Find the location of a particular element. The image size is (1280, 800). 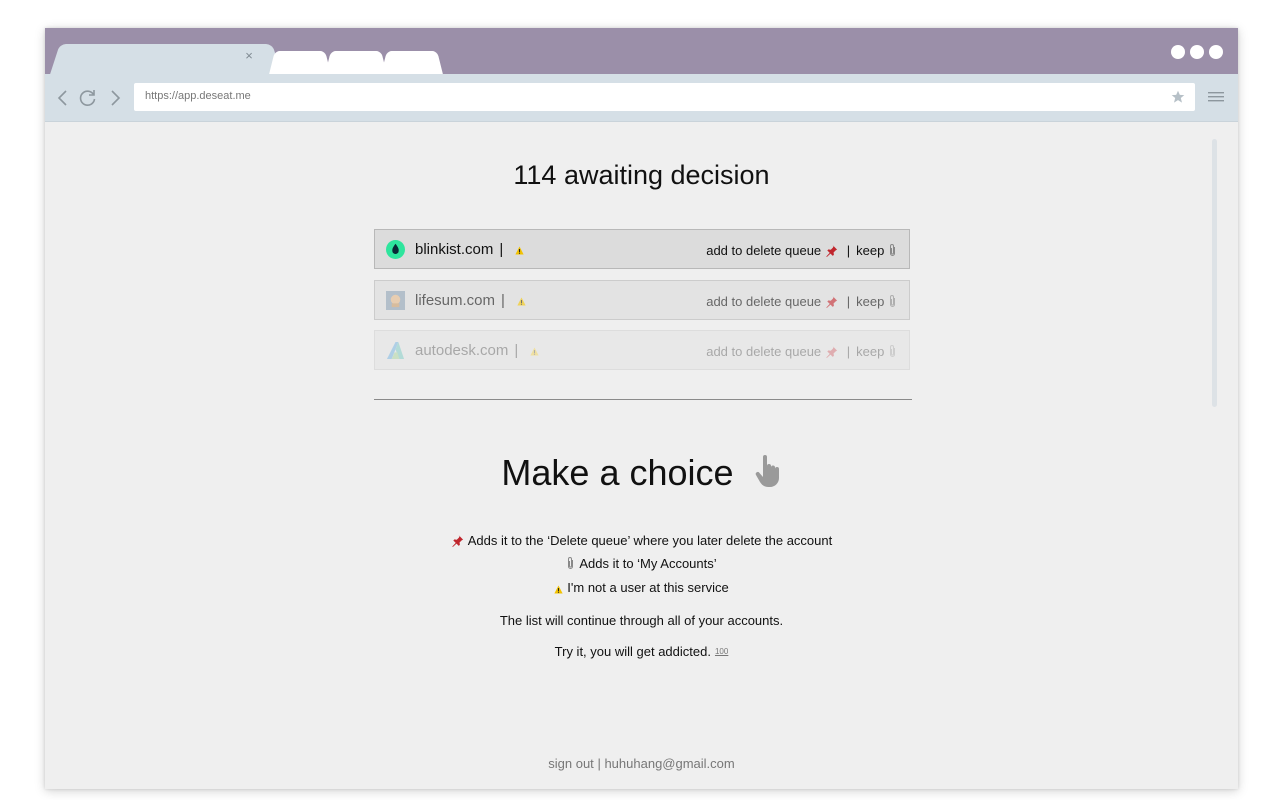

footer: sign out | huhuhang@gmail.com is located at coordinates (641, 763).